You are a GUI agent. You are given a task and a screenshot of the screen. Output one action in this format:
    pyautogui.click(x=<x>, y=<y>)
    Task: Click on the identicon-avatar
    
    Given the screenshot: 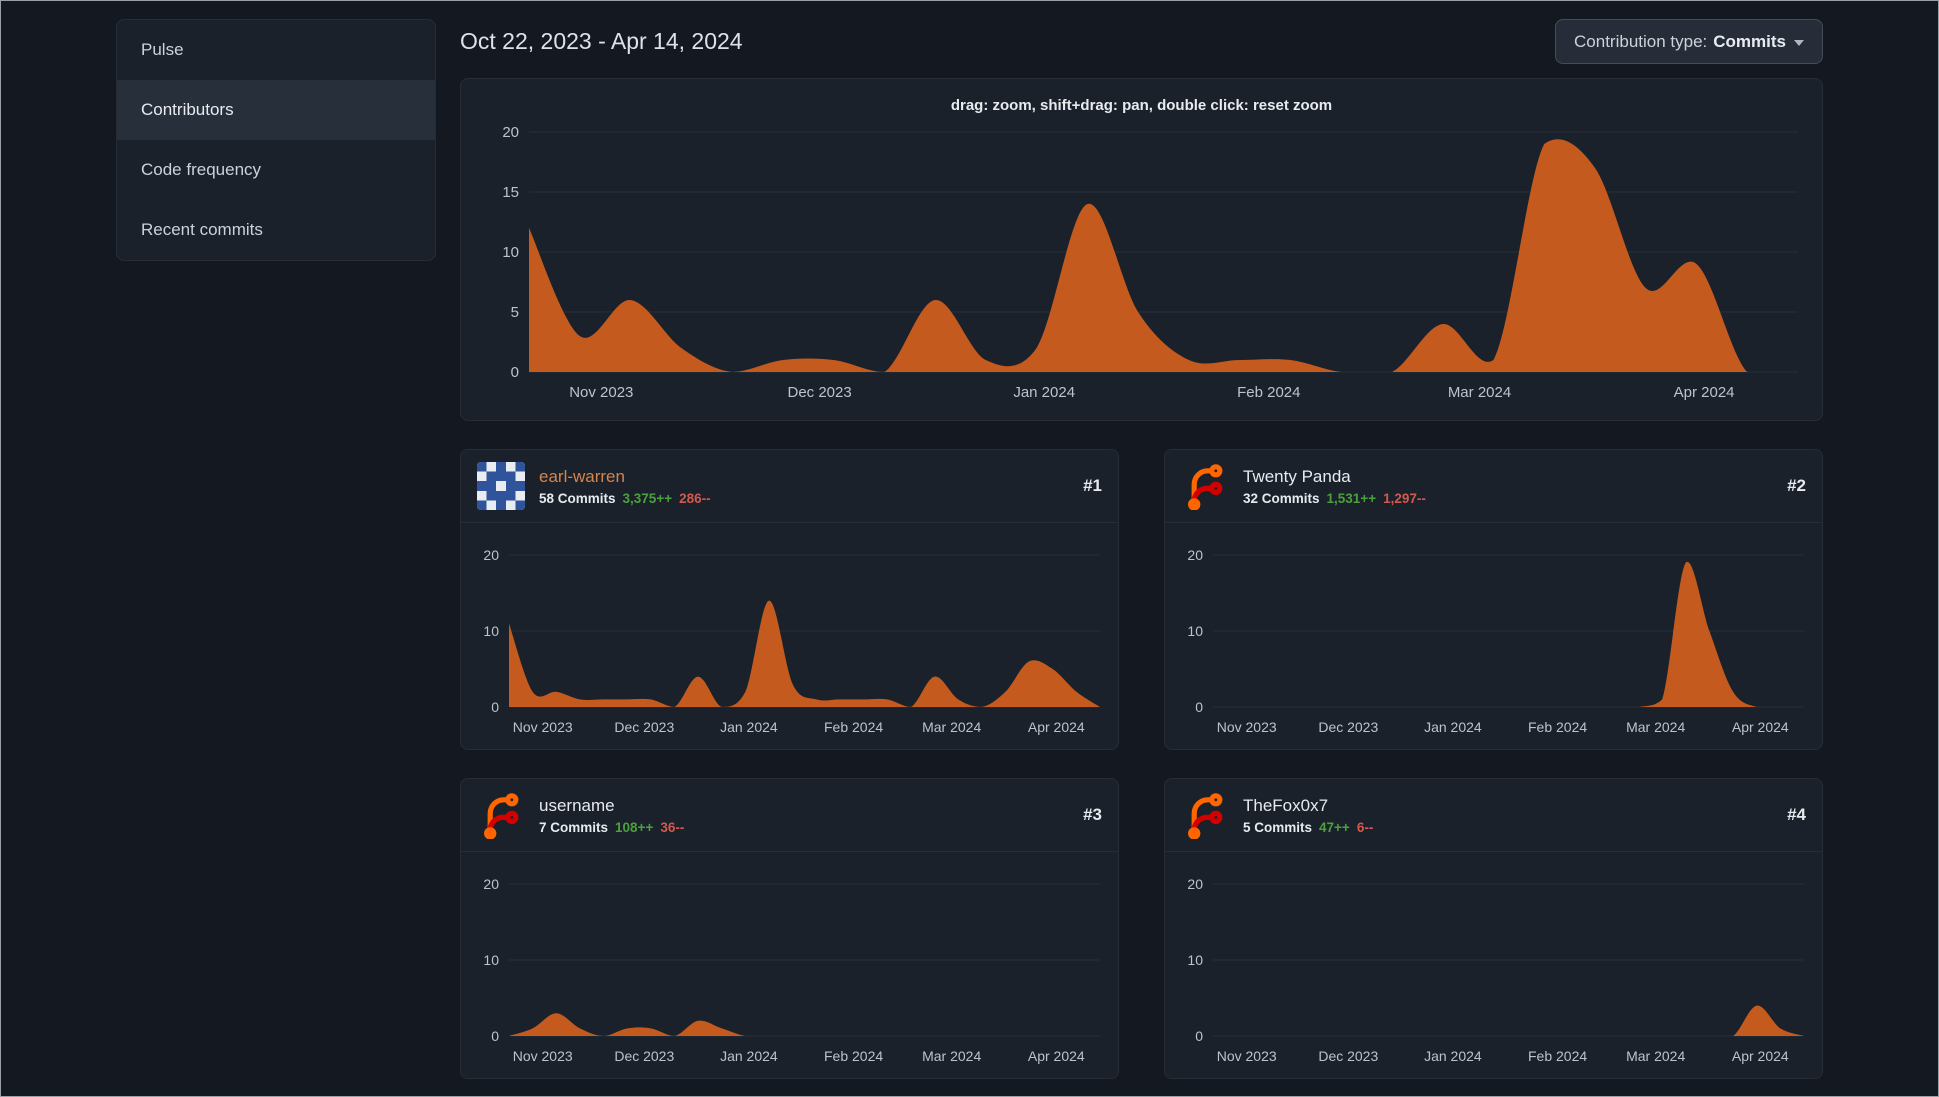 What is the action you would take?
    pyautogui.click(x=501, y=486)
    